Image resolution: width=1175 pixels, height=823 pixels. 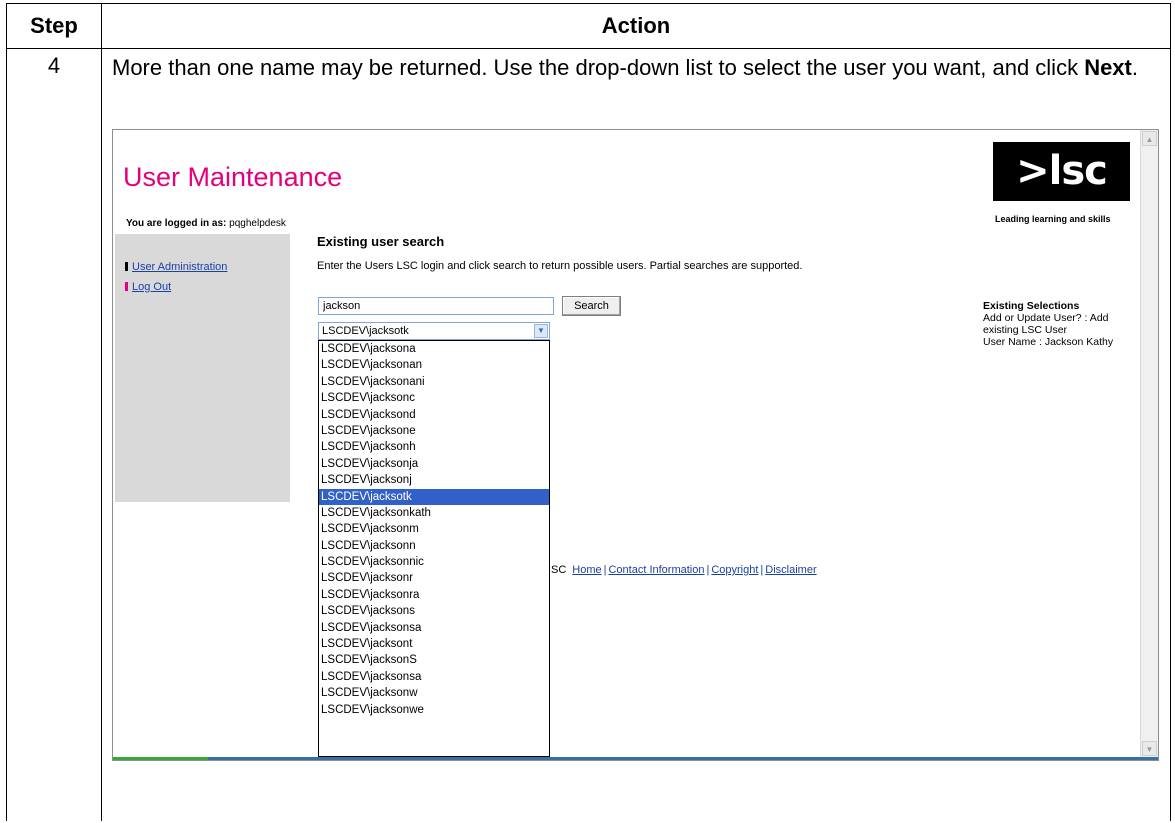 I want to click on dropdown-option: LSCDEV\jacksonh, so click(x=434, y=447).